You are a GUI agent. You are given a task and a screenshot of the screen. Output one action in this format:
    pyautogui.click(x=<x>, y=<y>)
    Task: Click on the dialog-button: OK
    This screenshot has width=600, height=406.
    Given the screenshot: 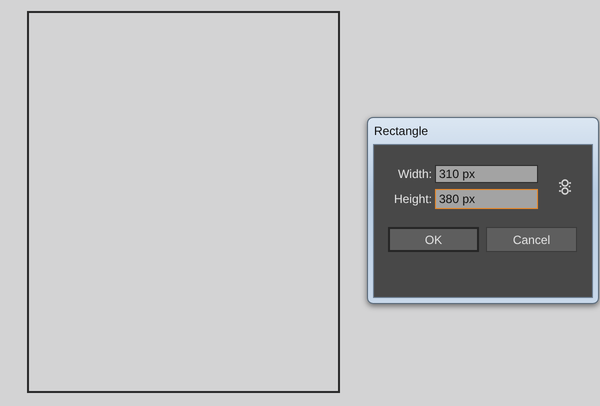 What is the action you would take?
    pyautogui.click(x=433, y=239)
    